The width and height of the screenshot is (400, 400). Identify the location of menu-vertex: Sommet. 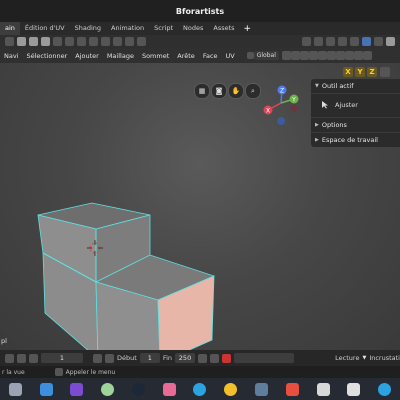
(155, 56).